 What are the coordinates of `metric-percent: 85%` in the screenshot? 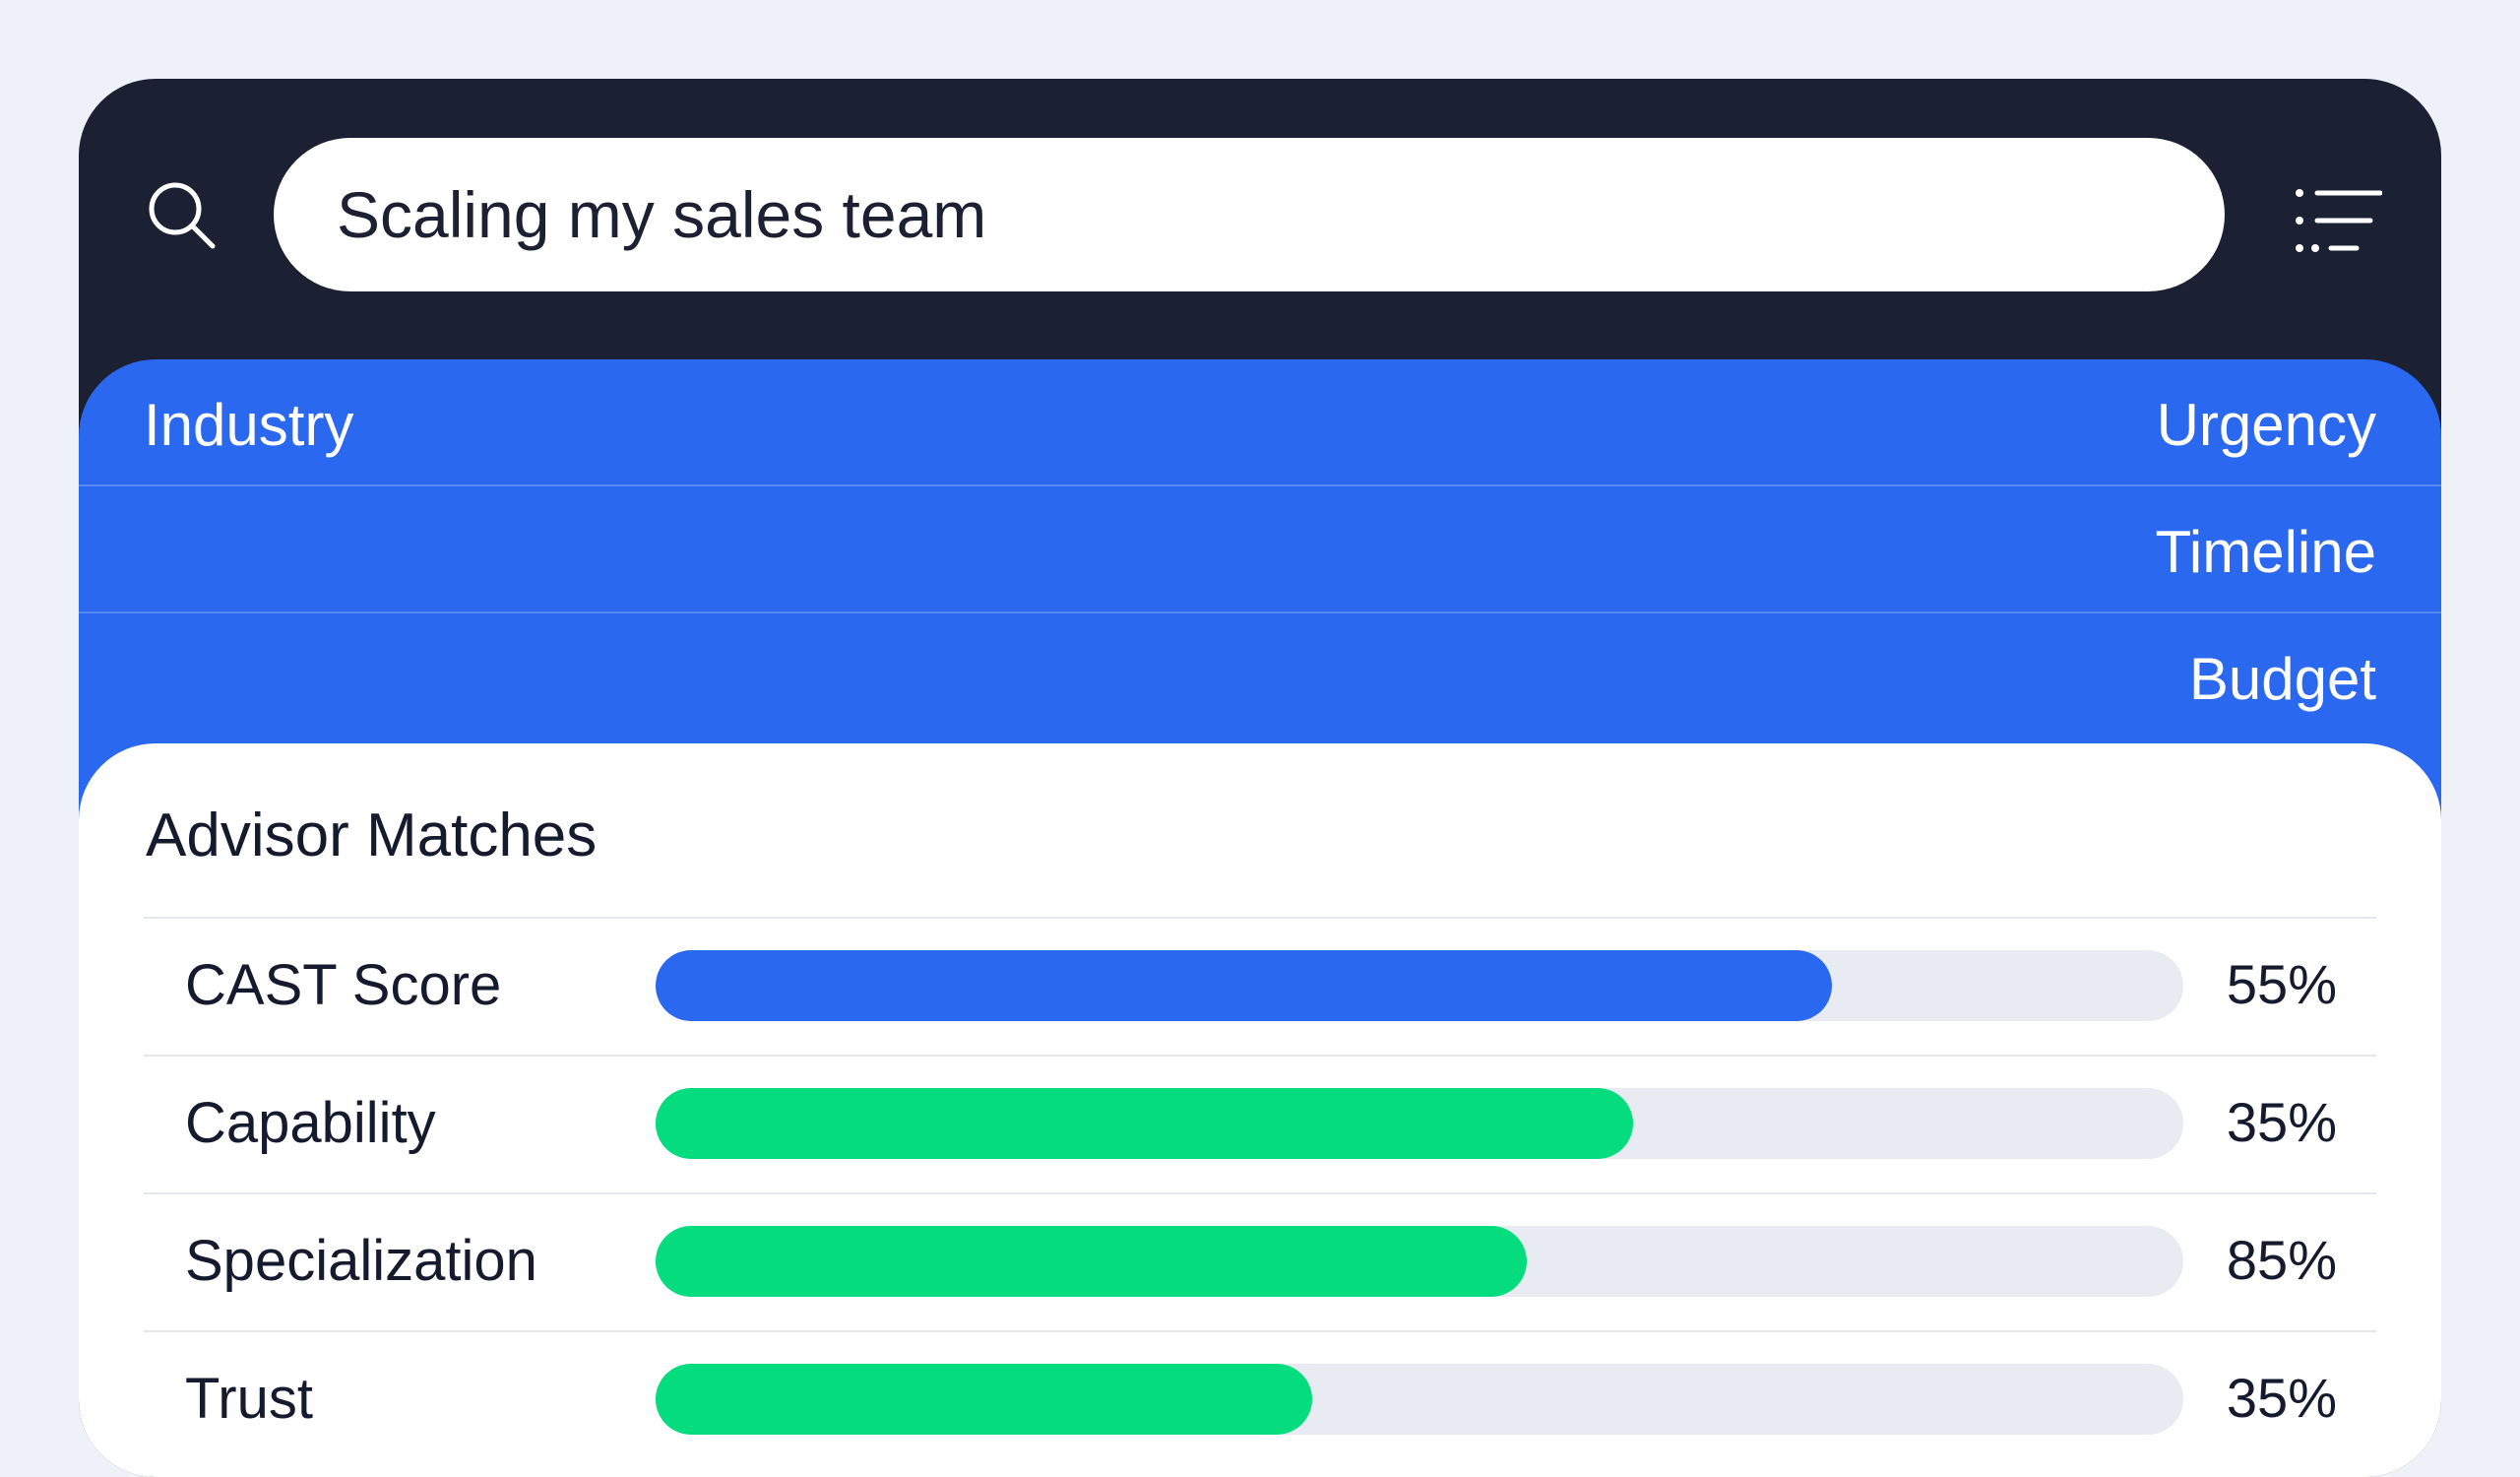 It's located at (2281, 1260).